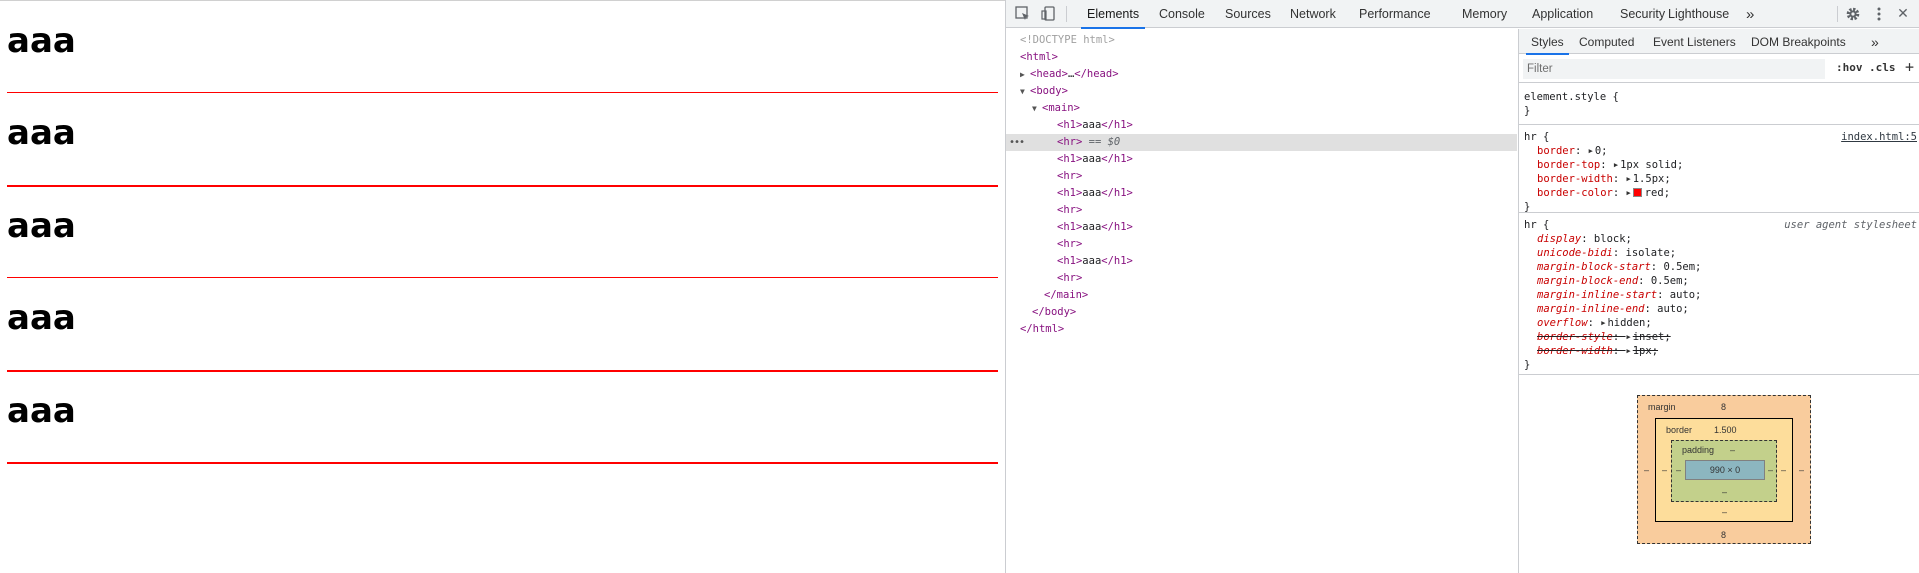 This screenshot has height=573, width=1919. What do you see at coordinates (1732, 450) in the screenshot?
I see `padding-top-value: –` at bounding box center [1732, 450].